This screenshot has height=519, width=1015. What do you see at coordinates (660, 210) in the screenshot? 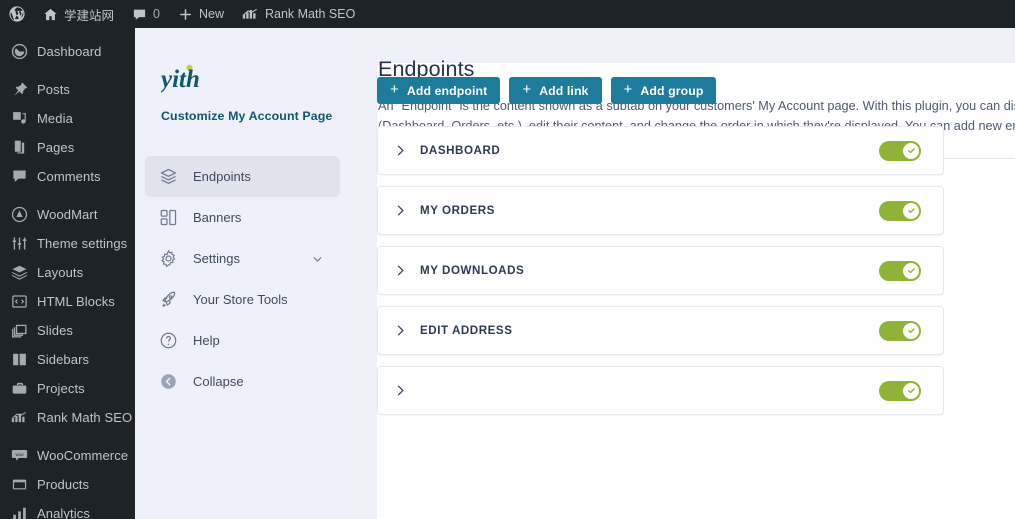
I see `table-row: MY ORDERS` at bounding box center [660, 210].